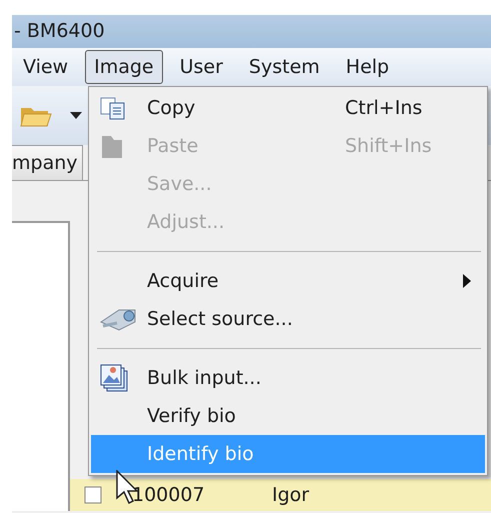 This screenshot has height=513, width=491. I want to click on menu-item: Copy Ctrl+Ins, so click(288, 108).